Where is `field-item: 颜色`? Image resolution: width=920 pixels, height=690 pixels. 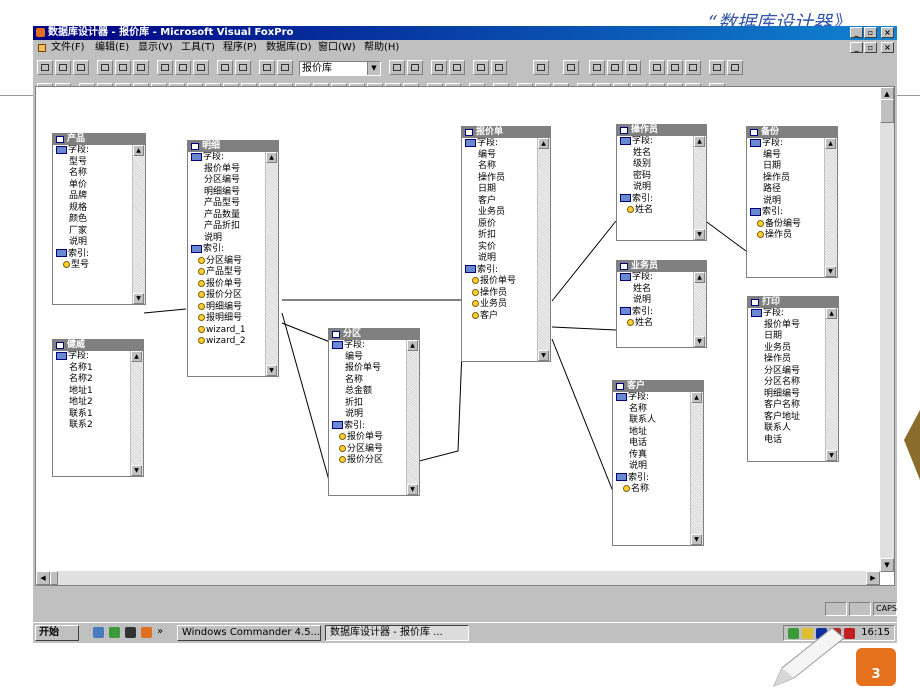
field-item: 颜色 is located at coordinates (93, 220).